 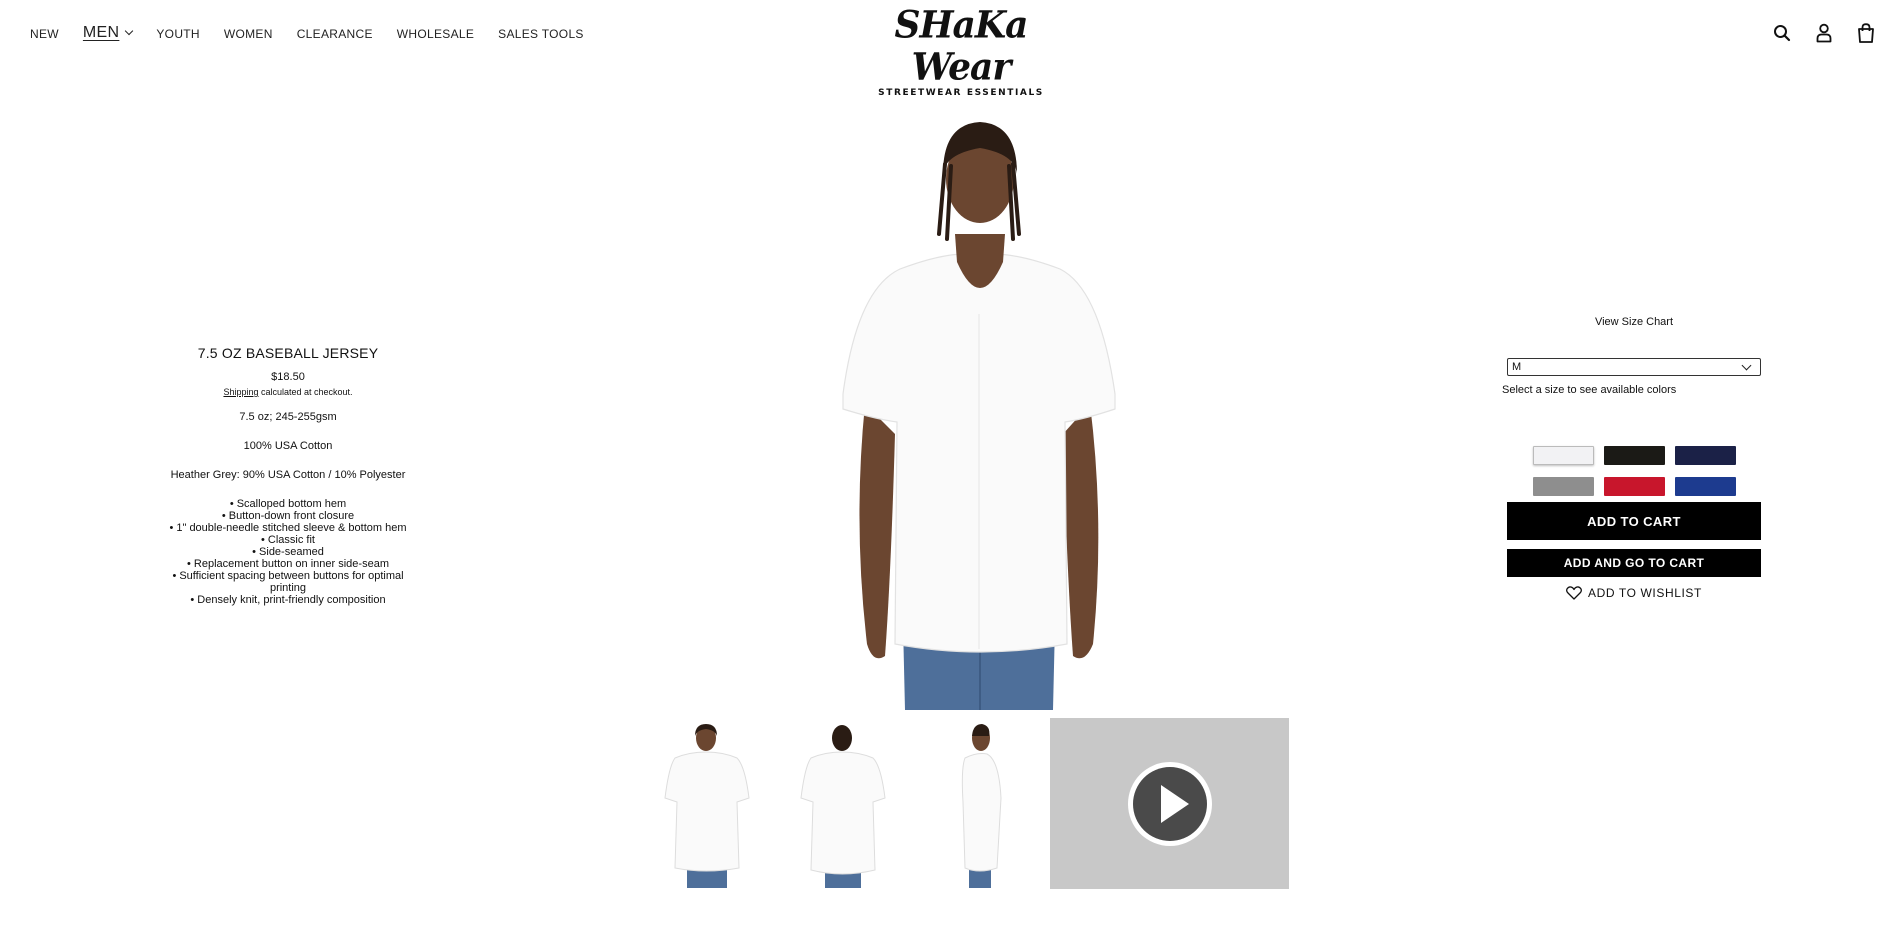 I want to click on heart-icon, so click(x=1574, y=593).